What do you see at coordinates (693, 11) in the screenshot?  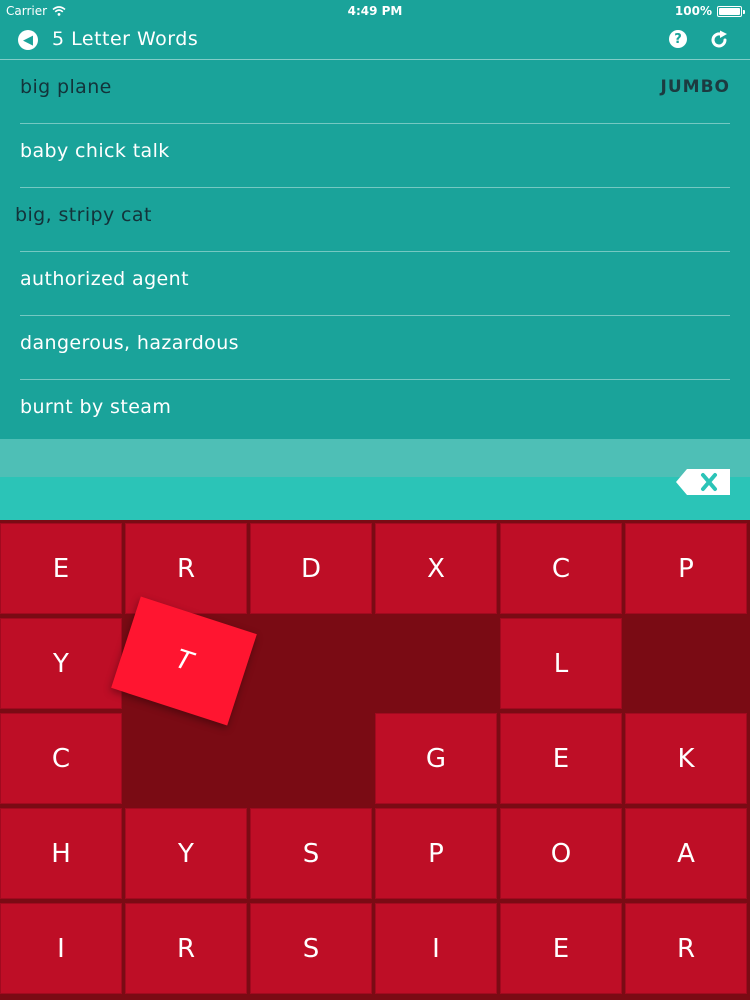 I see `battery-percent: 100%` at bounding box center [693, 11].